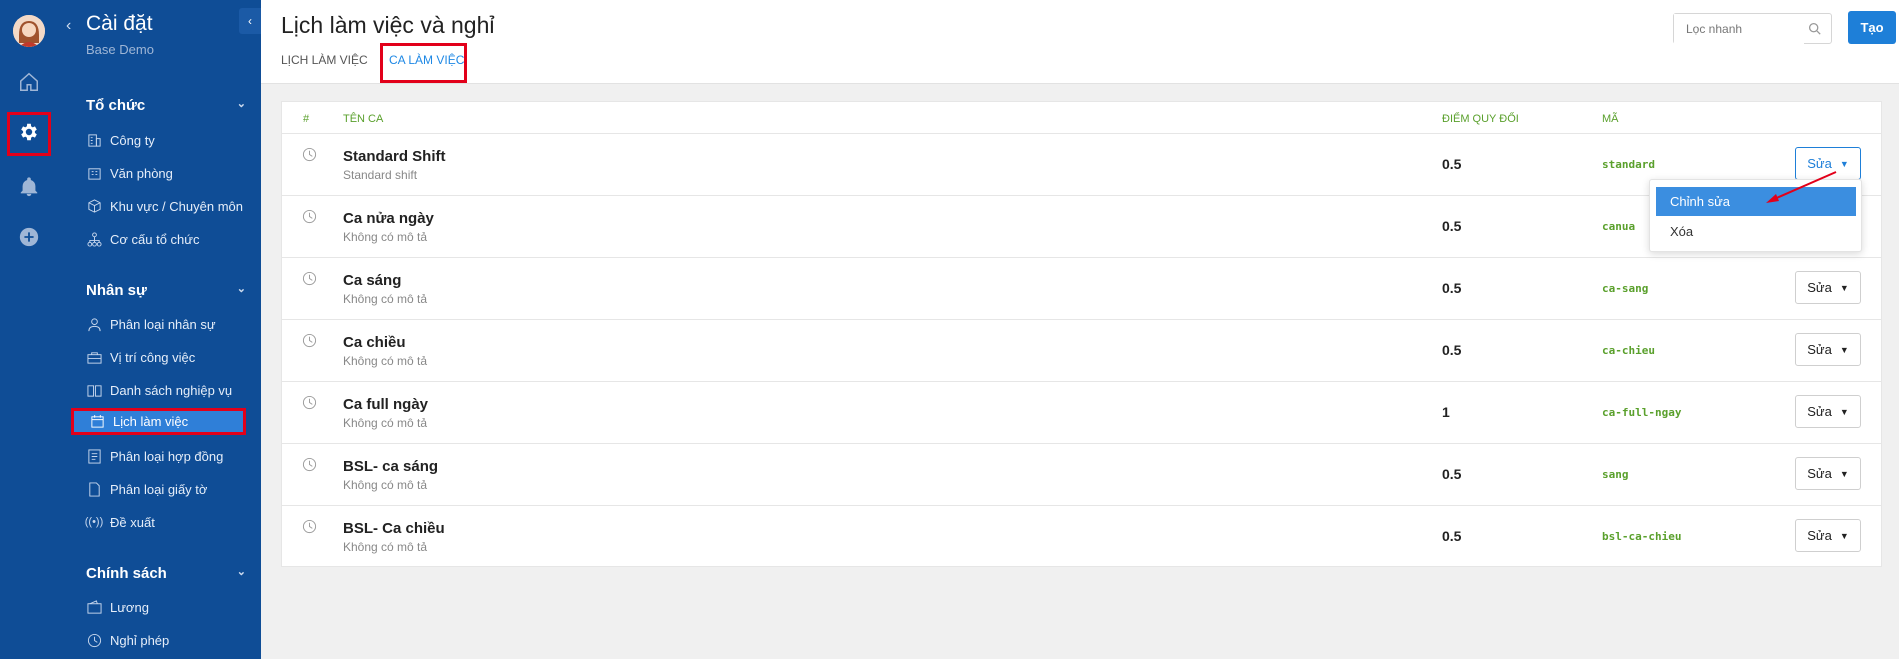 The width and height of the screenshot is (1899, 659). I want to click on calendar-icon, so click(97, 422).